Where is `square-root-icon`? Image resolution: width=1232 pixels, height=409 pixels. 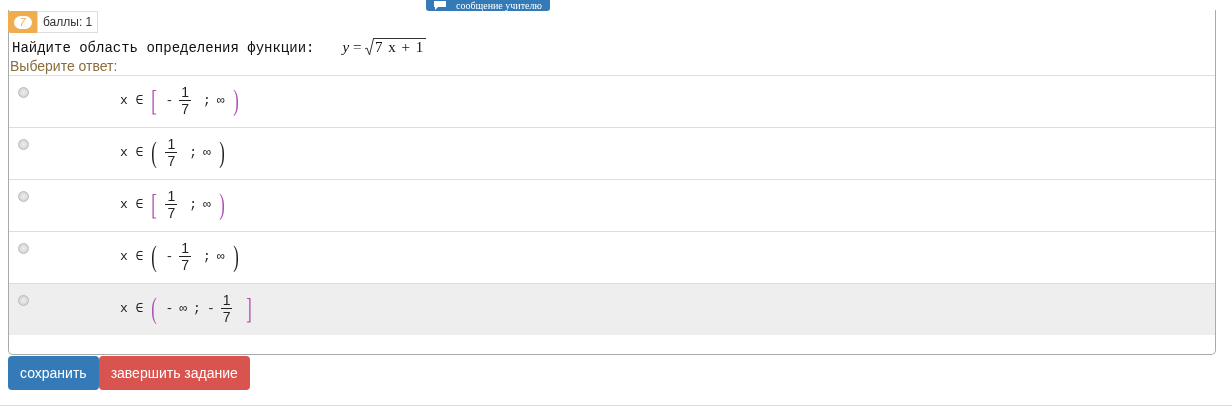
square-root-icon is located at coordinates (370, 47).